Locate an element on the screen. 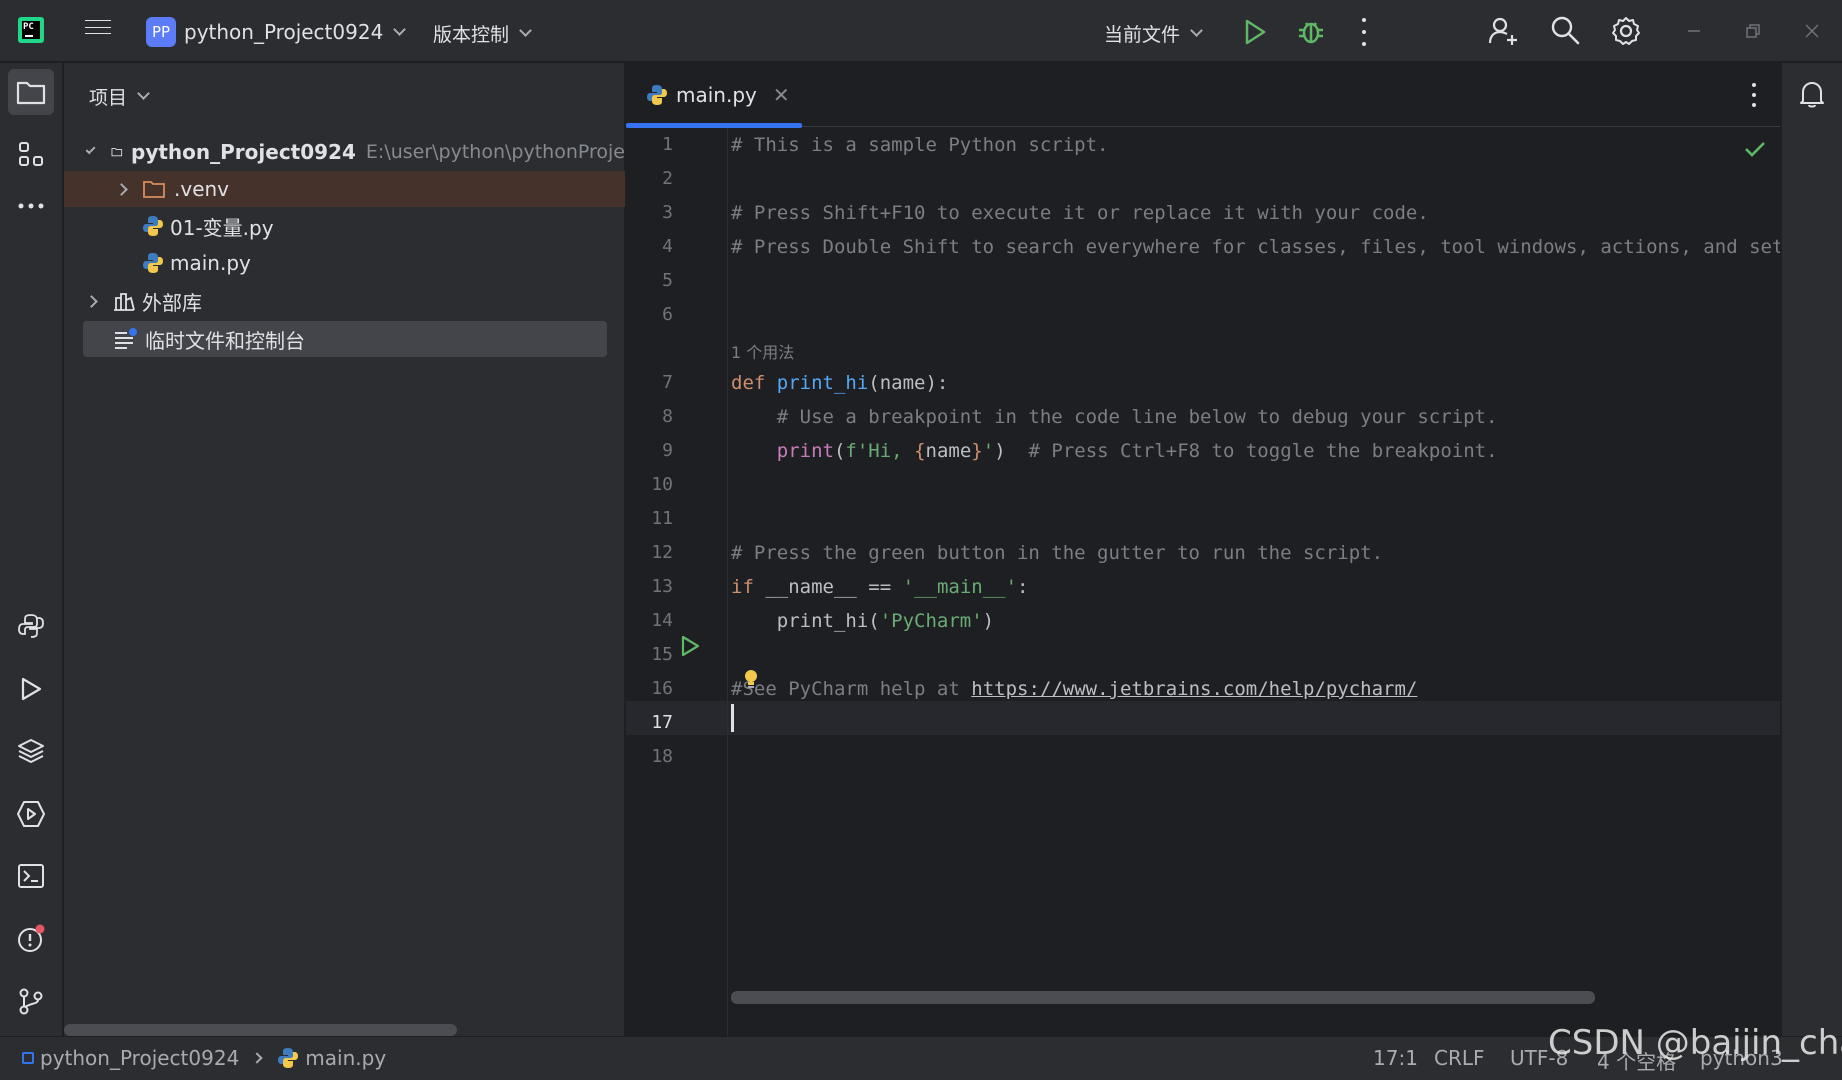 The width and height of the screenshot is (1842, 1080). problems-tool-button is located at coordinates (31, 939).